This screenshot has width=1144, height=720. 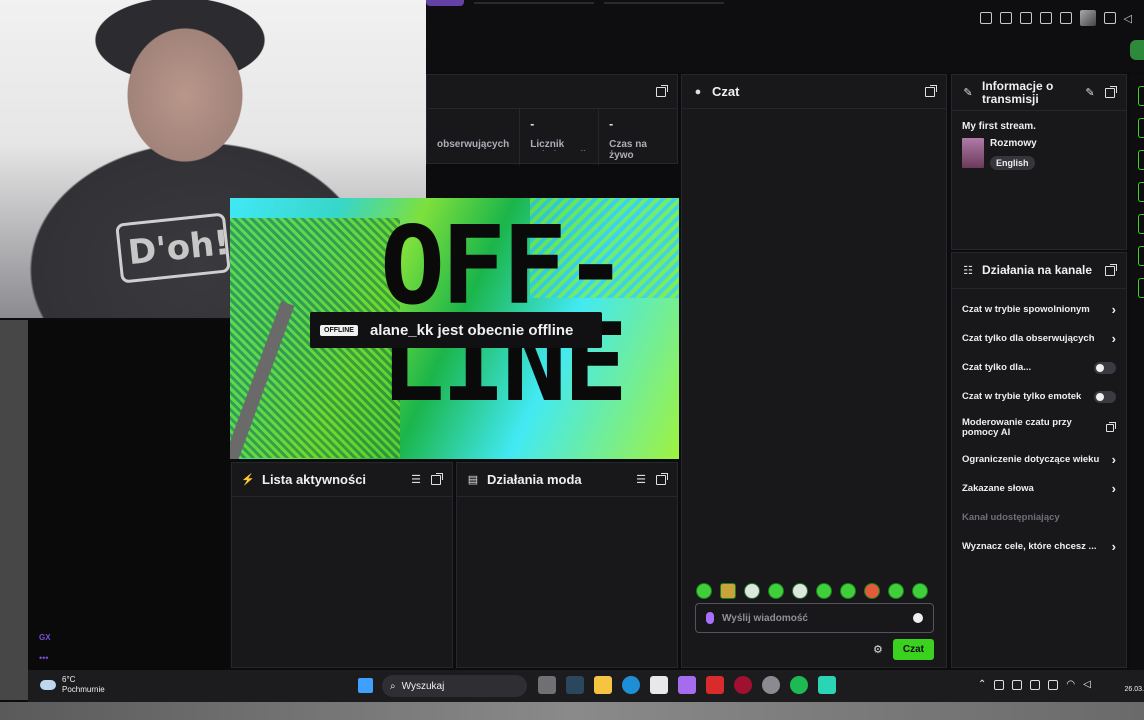 I want to click on bottom-strip, so click(x=572, y=711).